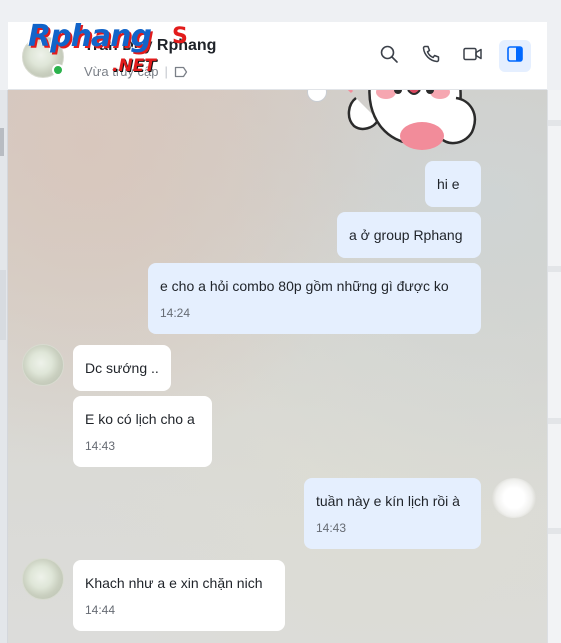 This screenshot has height=643, width=561. Describe the element at coordinates (179, 595) in the screenshot. I see `message-bubble-received: Khach như a e xin chặn nich 14:44` at that location.